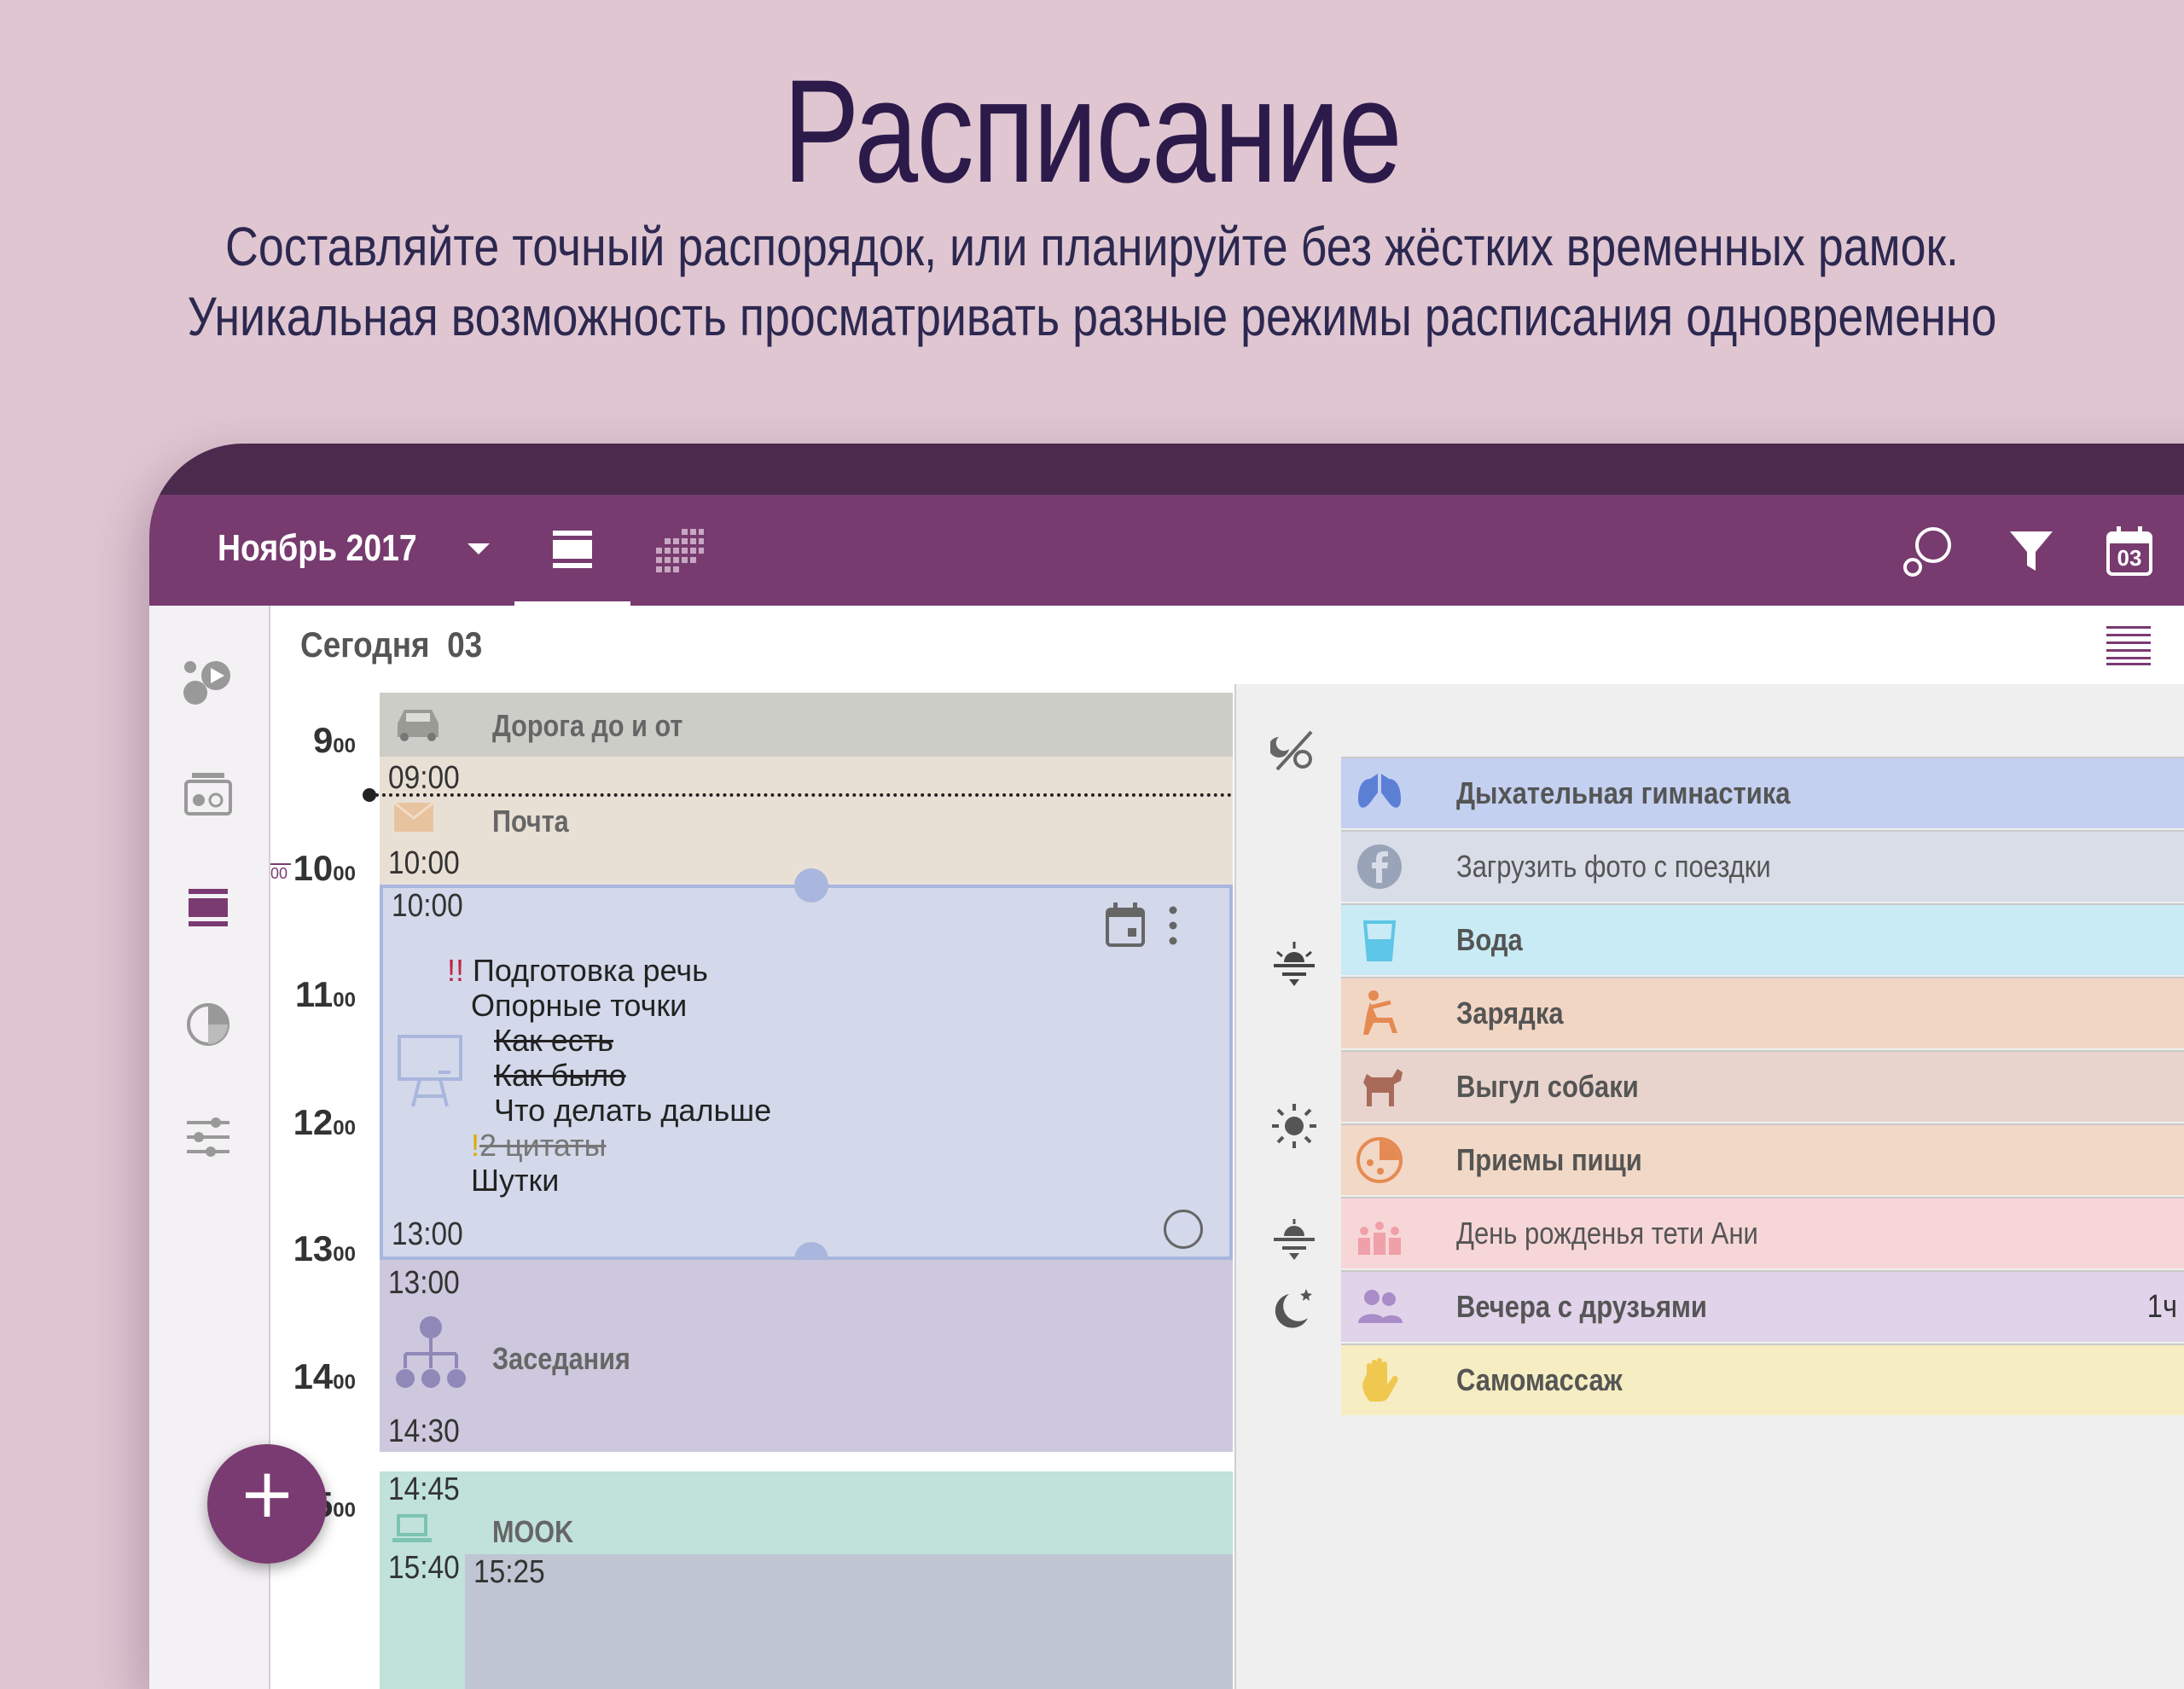  Describe the element at coordinates (1173, 926) in the screenshot. I see `more-vert-icon` at that location.